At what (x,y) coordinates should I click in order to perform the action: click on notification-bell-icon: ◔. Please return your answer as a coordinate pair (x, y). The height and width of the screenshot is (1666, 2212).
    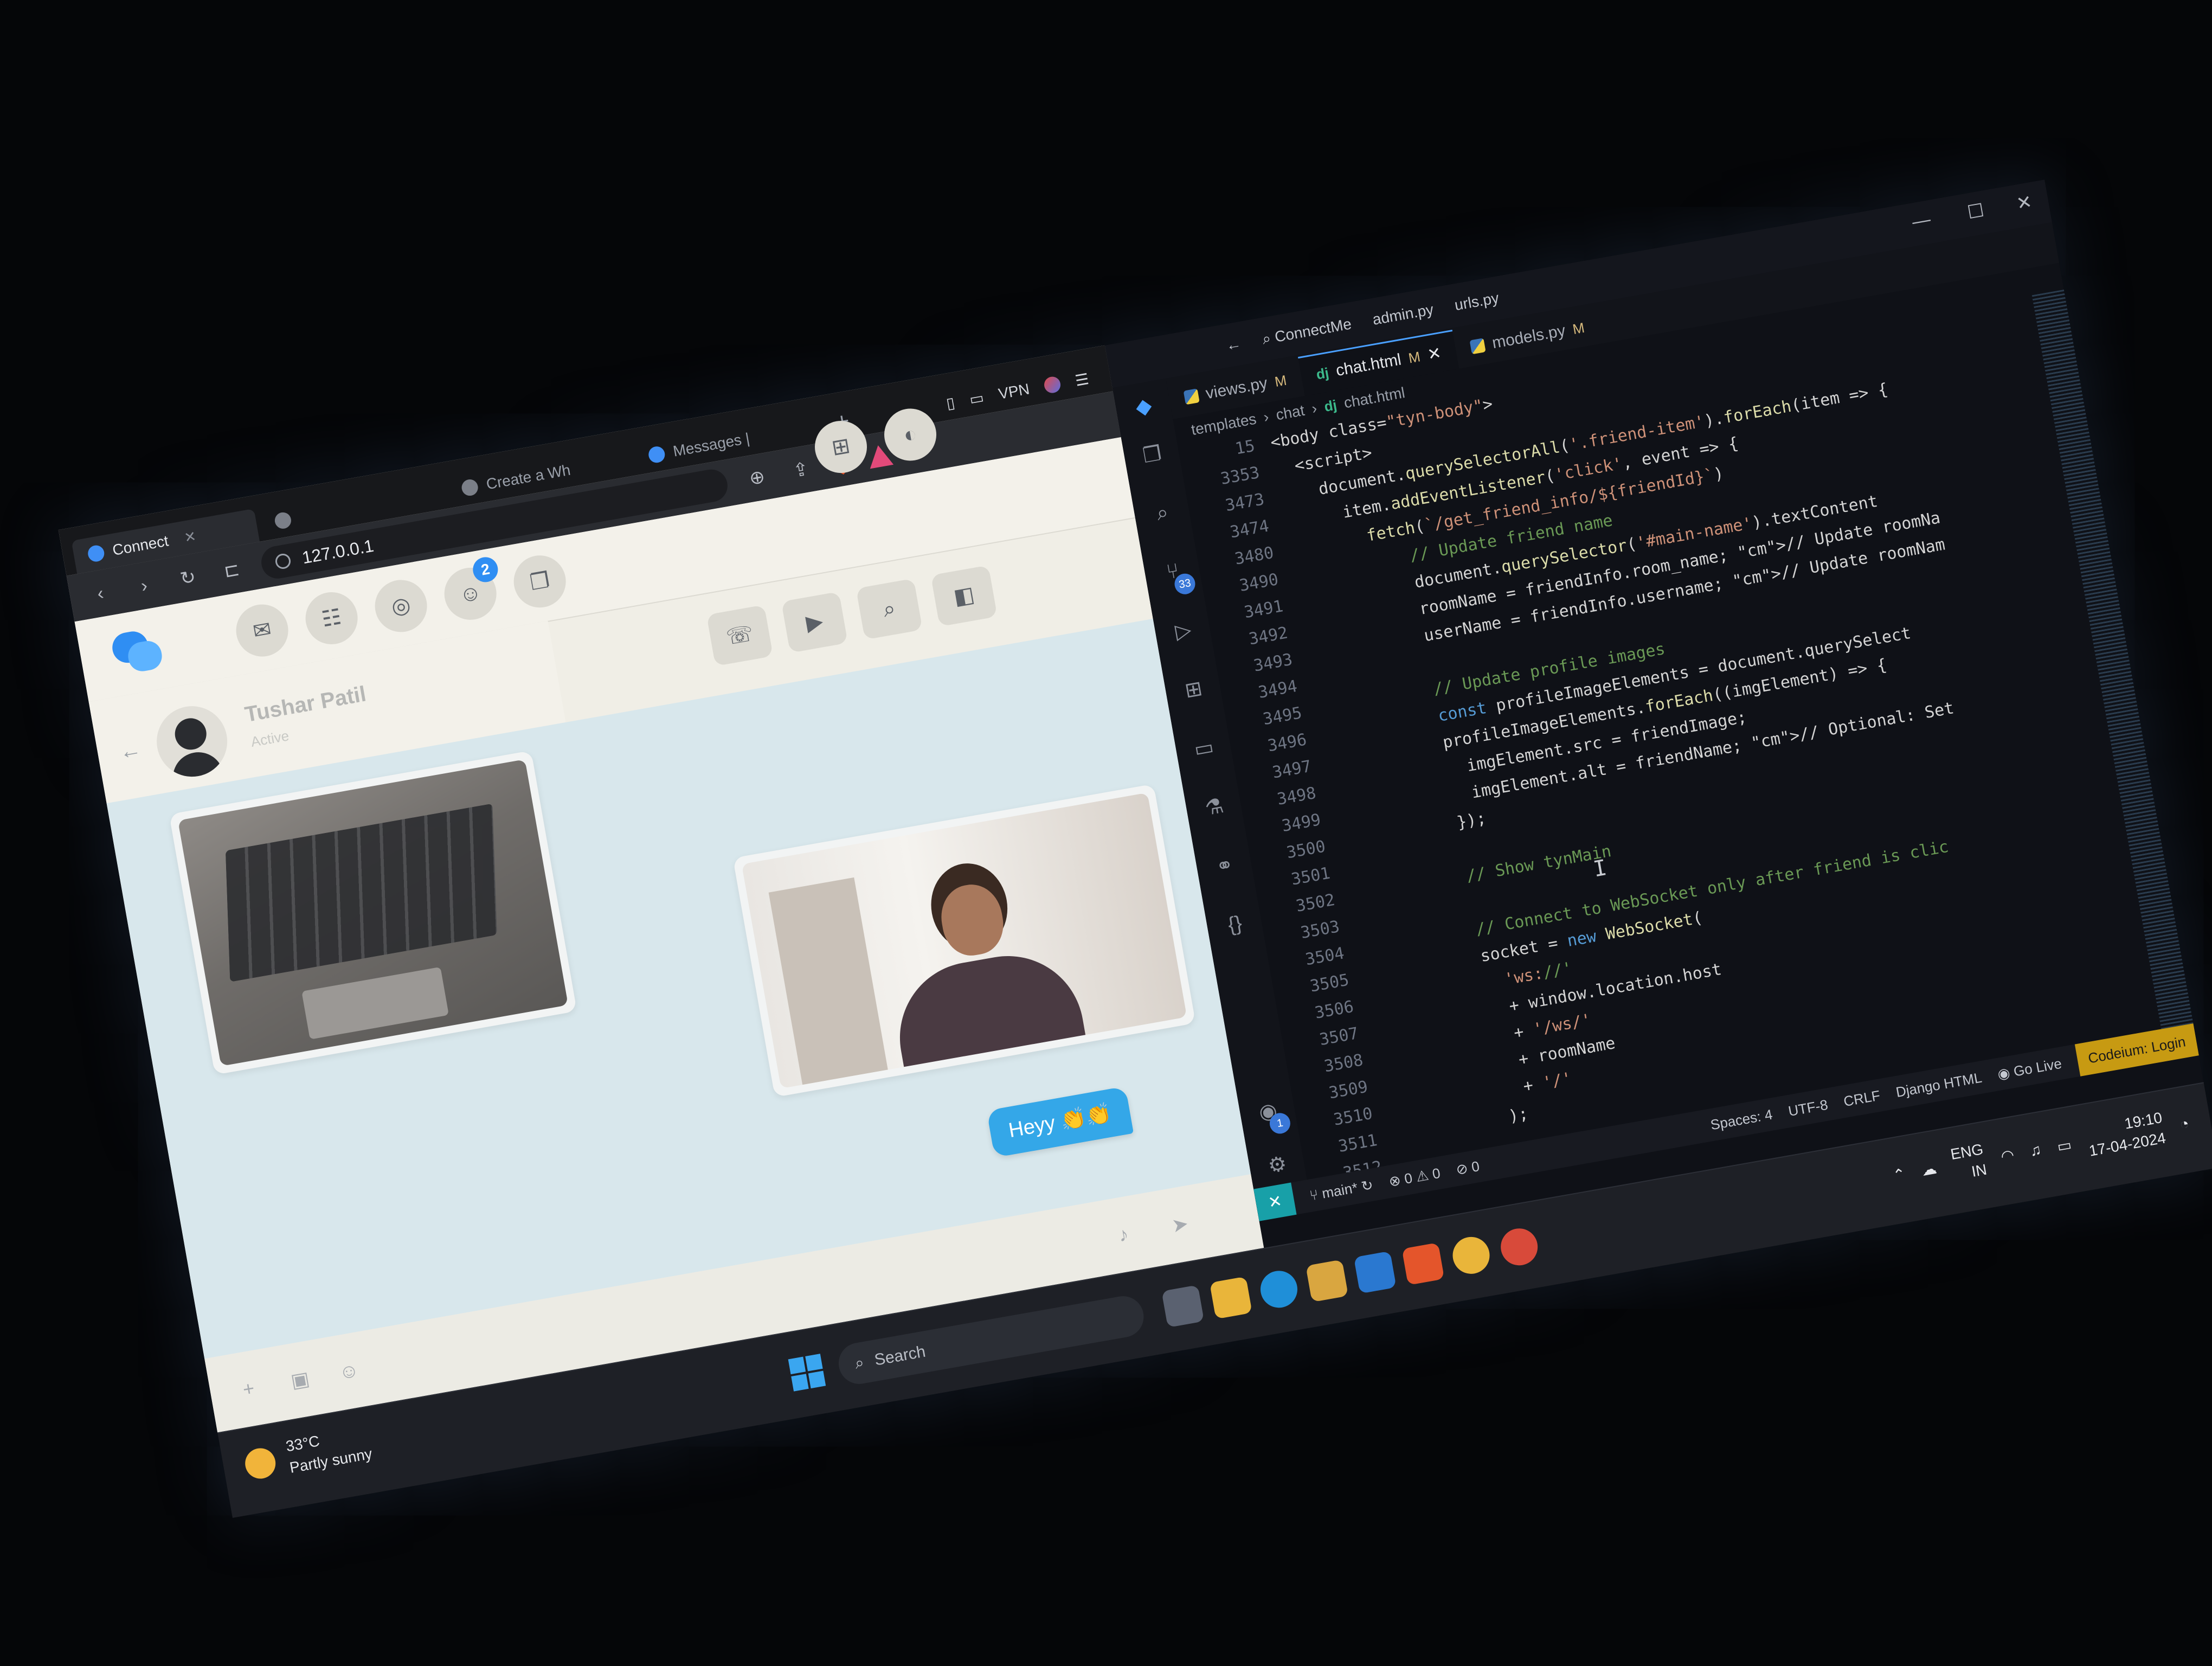
    Looking at the image, I should click on (2184, 1124).